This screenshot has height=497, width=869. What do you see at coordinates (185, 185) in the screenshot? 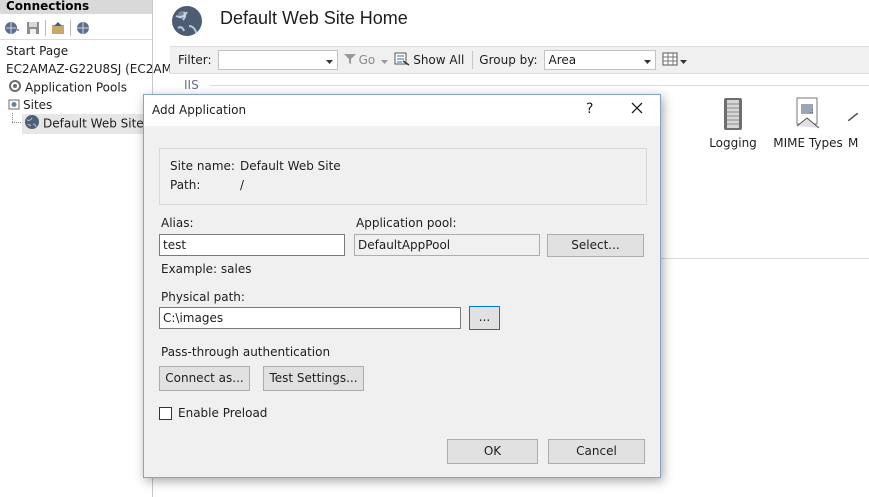
I see `path-label: Path:` at bounding box center [185, 185].